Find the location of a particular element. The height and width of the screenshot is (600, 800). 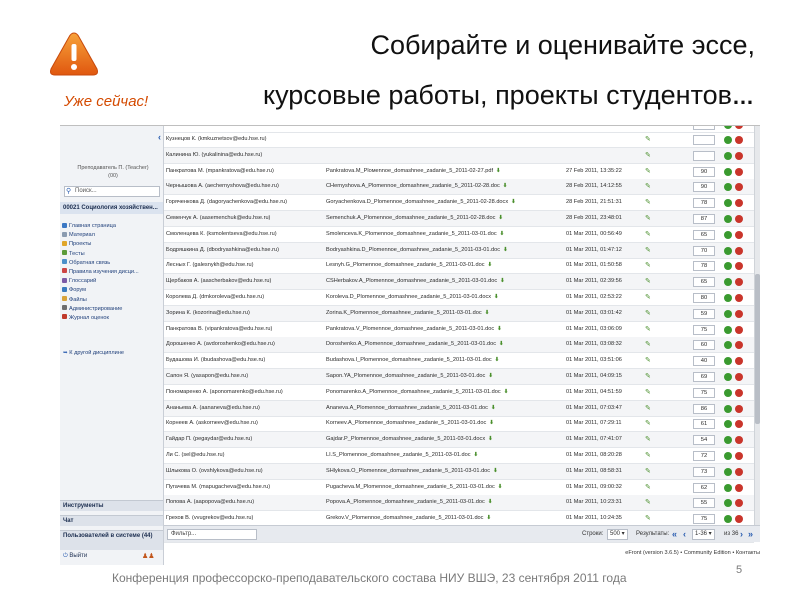

sidebar-nav-item: Проекты is located at coordinates (112, 244).